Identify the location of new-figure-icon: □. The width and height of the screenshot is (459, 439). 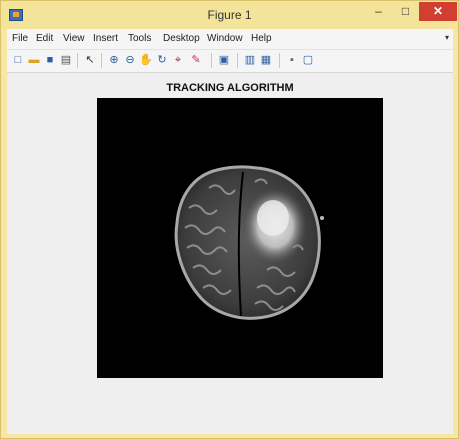
(18, 60).